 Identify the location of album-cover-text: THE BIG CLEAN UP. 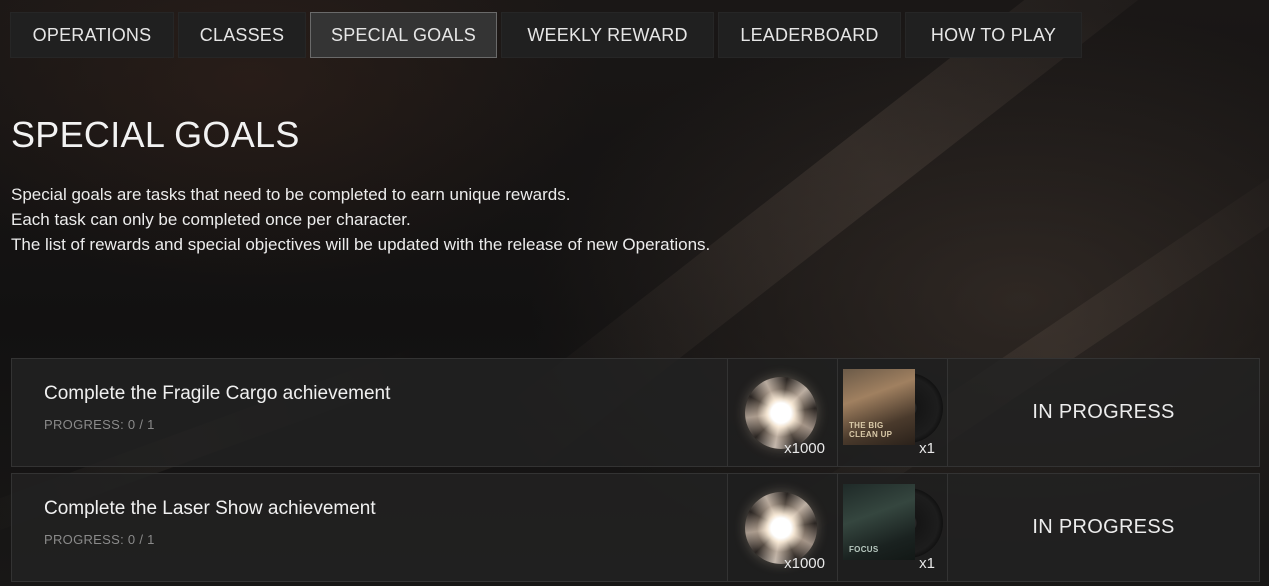
(871, 430).